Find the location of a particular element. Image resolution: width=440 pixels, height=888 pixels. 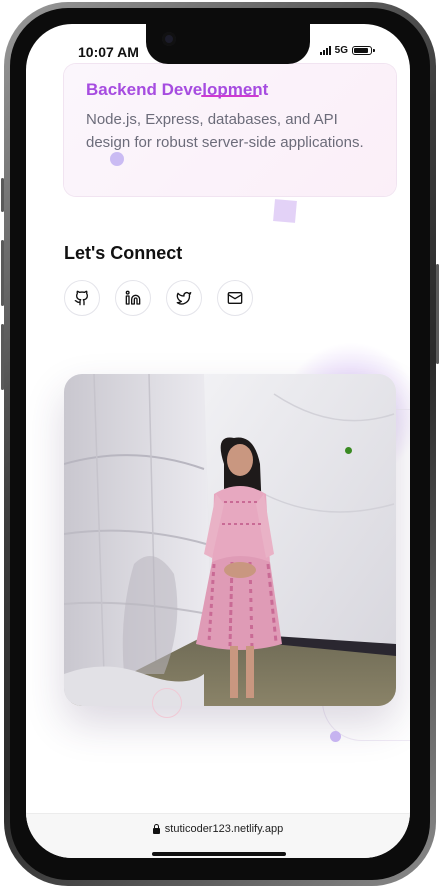

browser-bar: stuticoder123.netlify.app is located at coordinates (218, 835).